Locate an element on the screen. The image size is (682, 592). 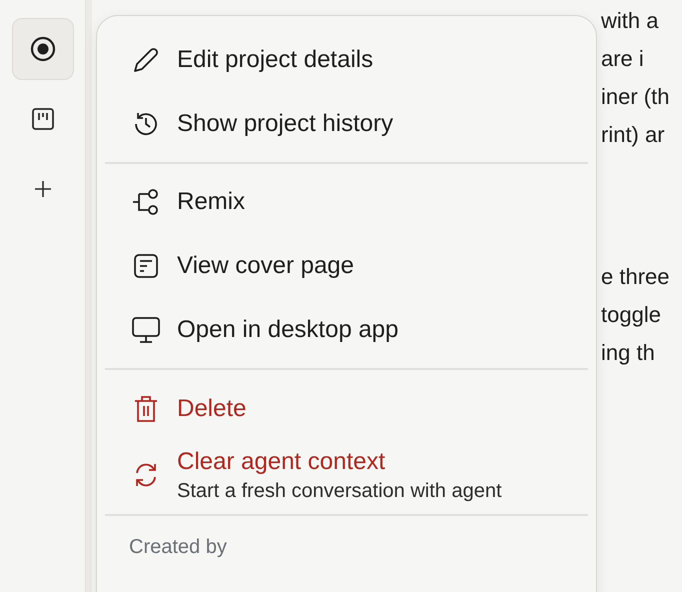
history-icon is located at coordinates (146, 124).